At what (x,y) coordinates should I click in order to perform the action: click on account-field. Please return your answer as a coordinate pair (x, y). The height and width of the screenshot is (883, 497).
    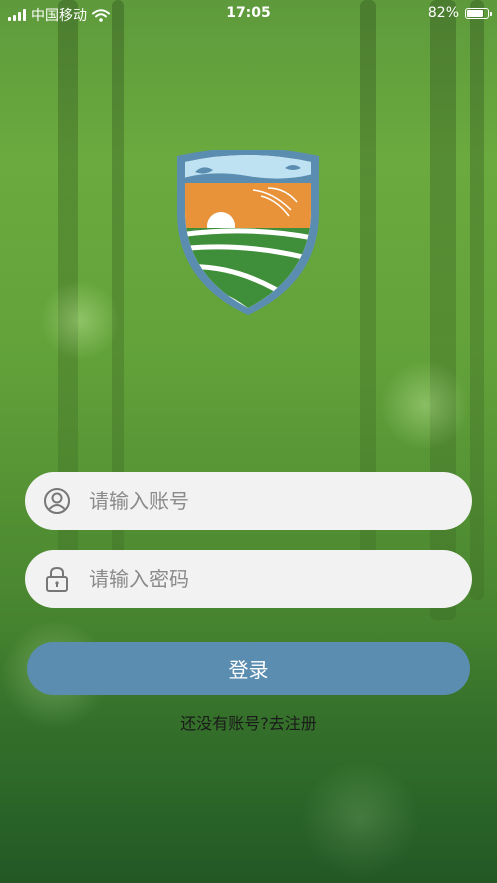
    Looking at the image, I should click on (248, 501).